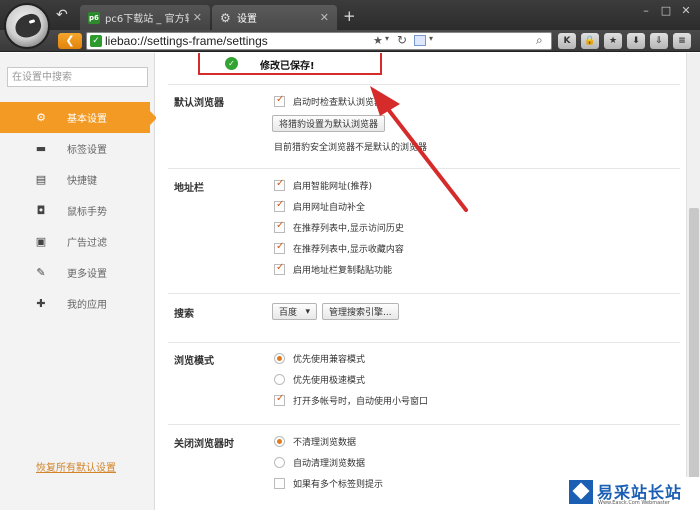  Describe the element at coordinates (288, 313) in the screenshot. I see `selected-engine: 百度` at that location.